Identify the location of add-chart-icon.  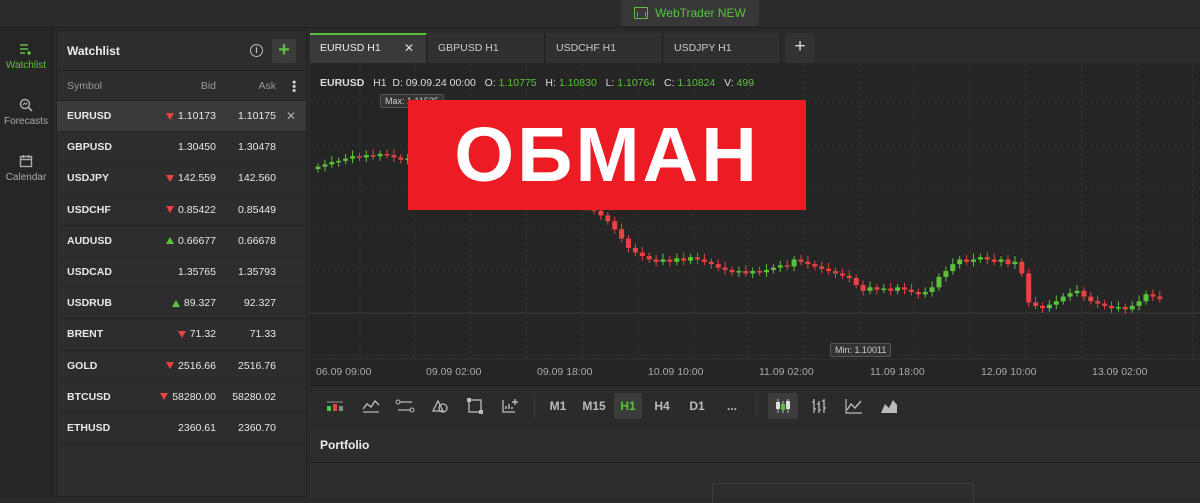
(510, 406).